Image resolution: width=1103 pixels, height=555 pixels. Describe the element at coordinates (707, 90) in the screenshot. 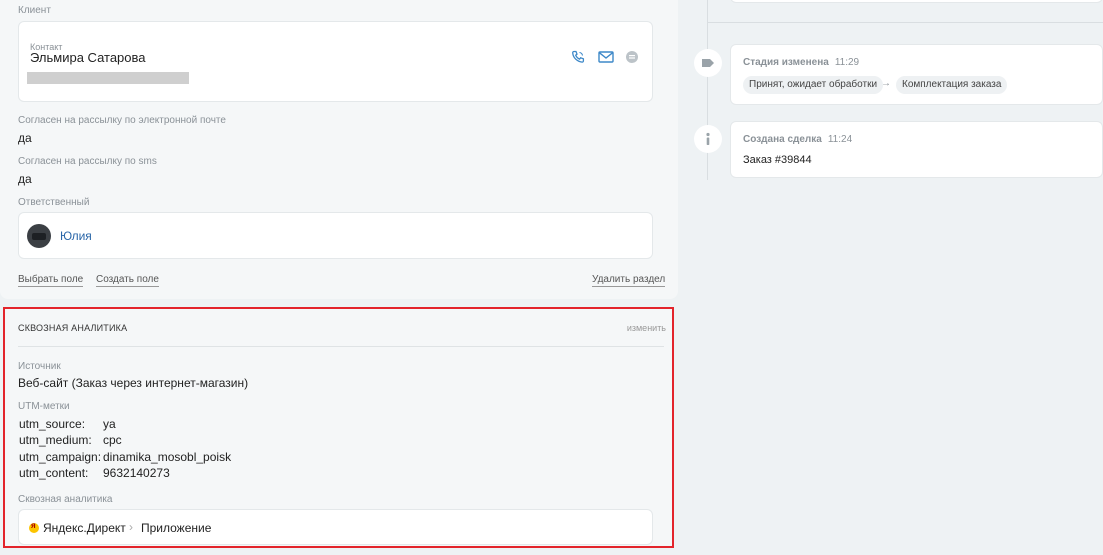

I see `timeline-line` at that location.